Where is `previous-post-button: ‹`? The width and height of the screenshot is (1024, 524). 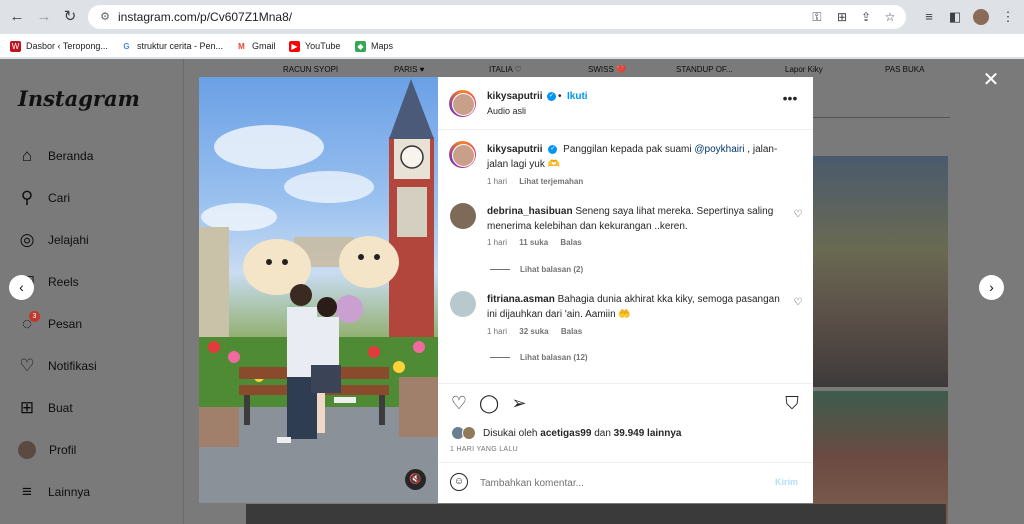
previous-post-button: ‹ is located at coordinates (21, 287).